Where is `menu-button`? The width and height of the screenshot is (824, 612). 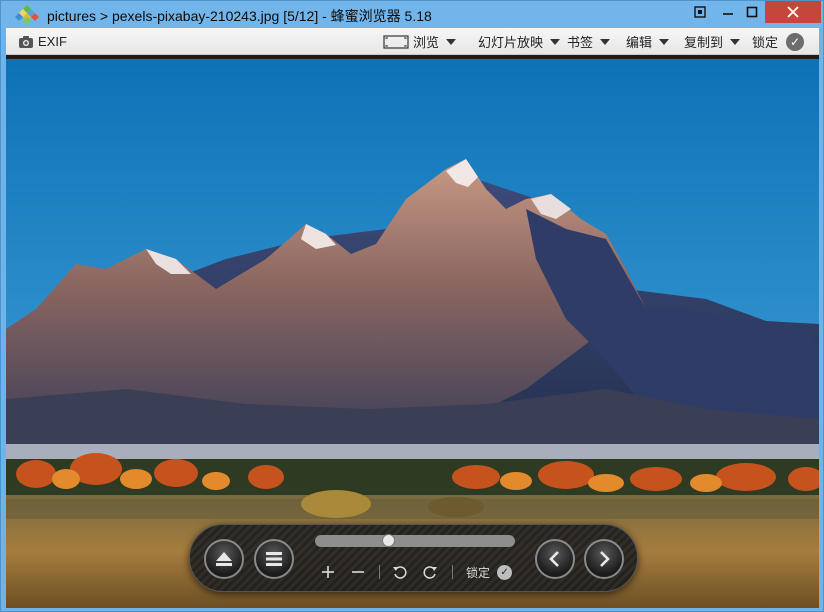 menu-button is located at coordinates (274, 559).